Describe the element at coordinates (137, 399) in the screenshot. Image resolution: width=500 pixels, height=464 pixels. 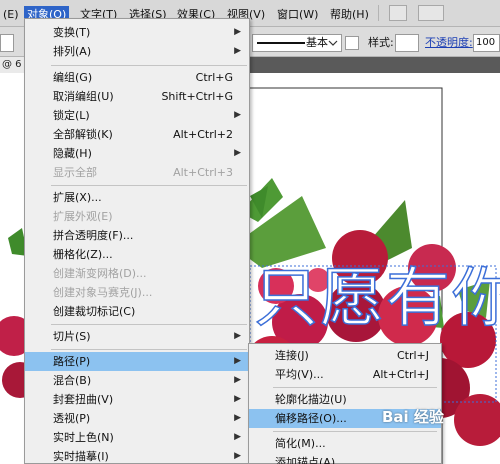
I see `menu-item-envelope-distort: 封套扭曲(V) ▶` at that location.